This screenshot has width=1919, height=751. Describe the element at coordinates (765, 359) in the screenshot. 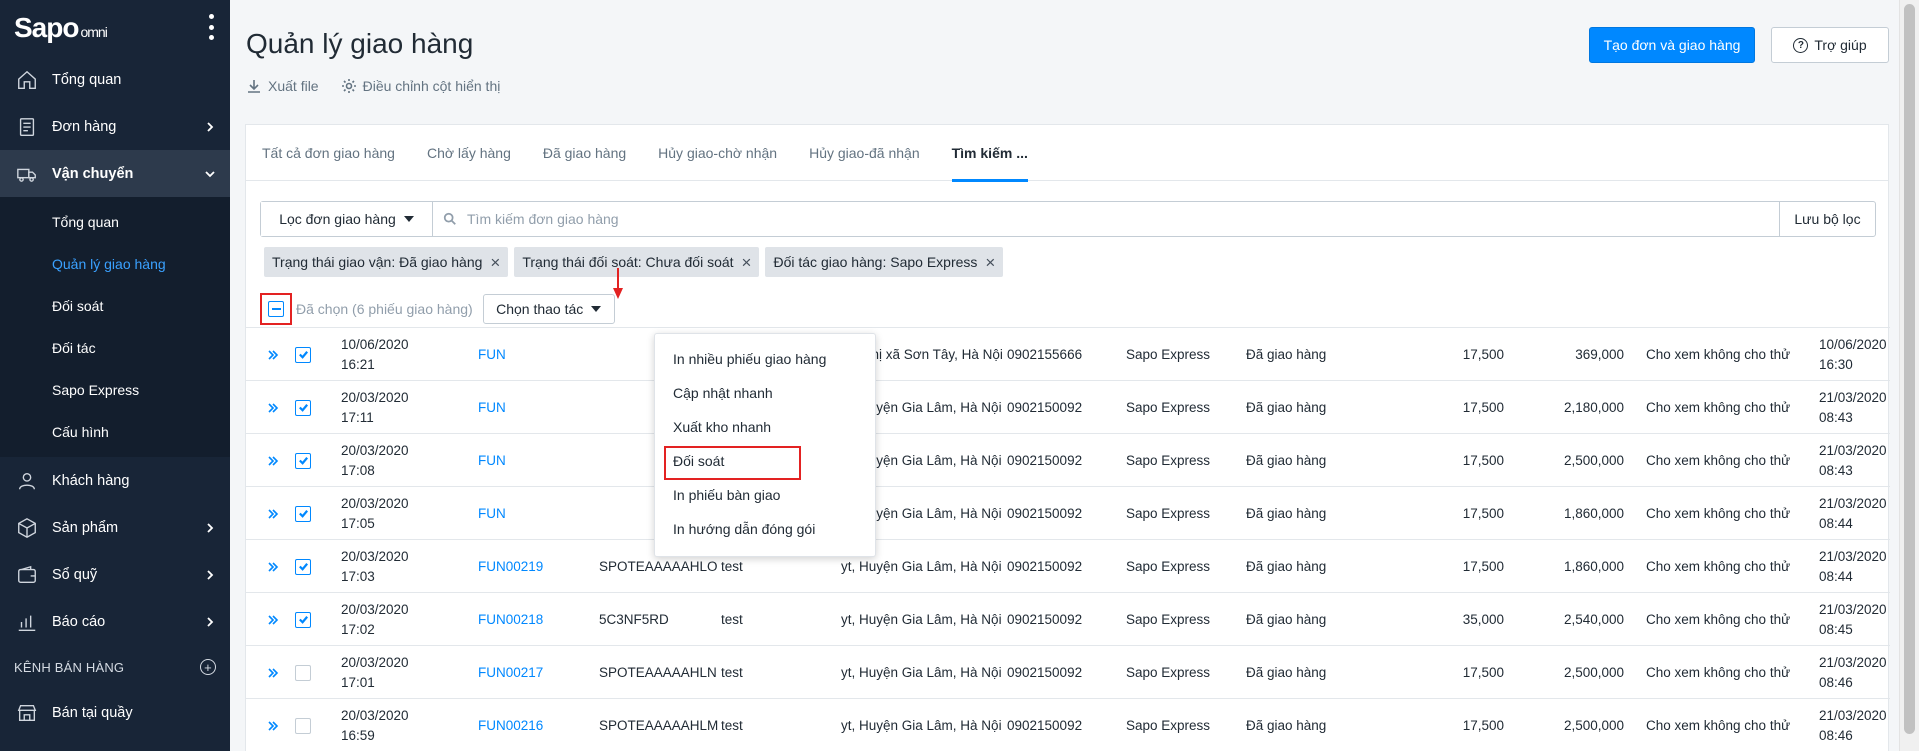

I see `menu-item-print-shipments: In nhiều phiếu giao hàng` at that location.